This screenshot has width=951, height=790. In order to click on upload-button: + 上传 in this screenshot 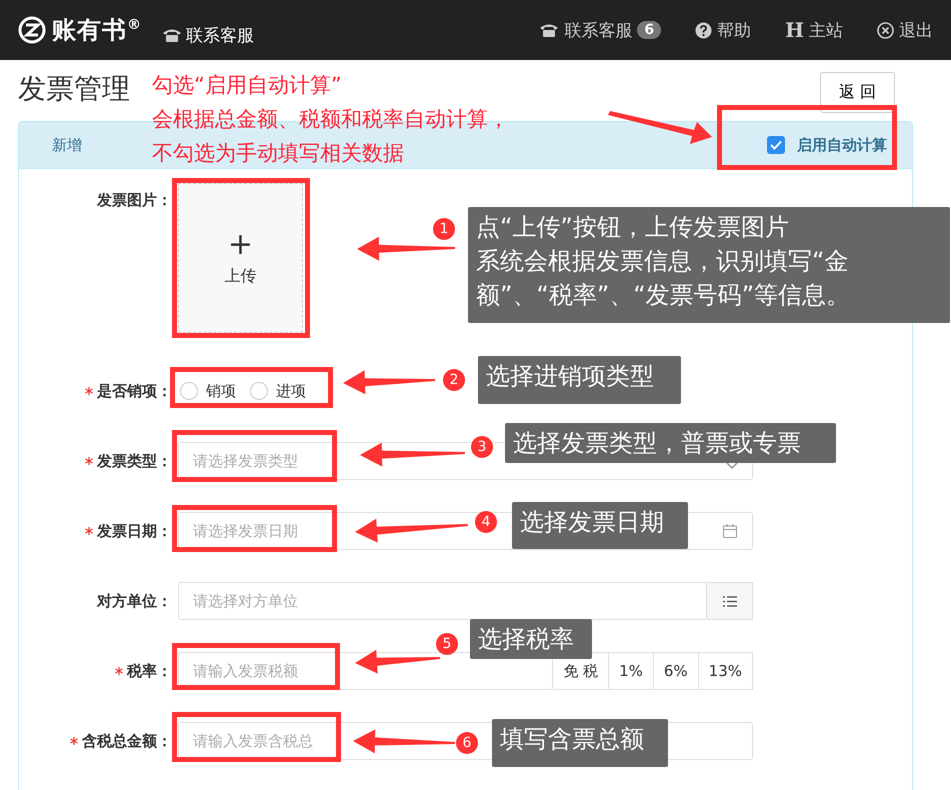, I will do `click(240, 258)`.